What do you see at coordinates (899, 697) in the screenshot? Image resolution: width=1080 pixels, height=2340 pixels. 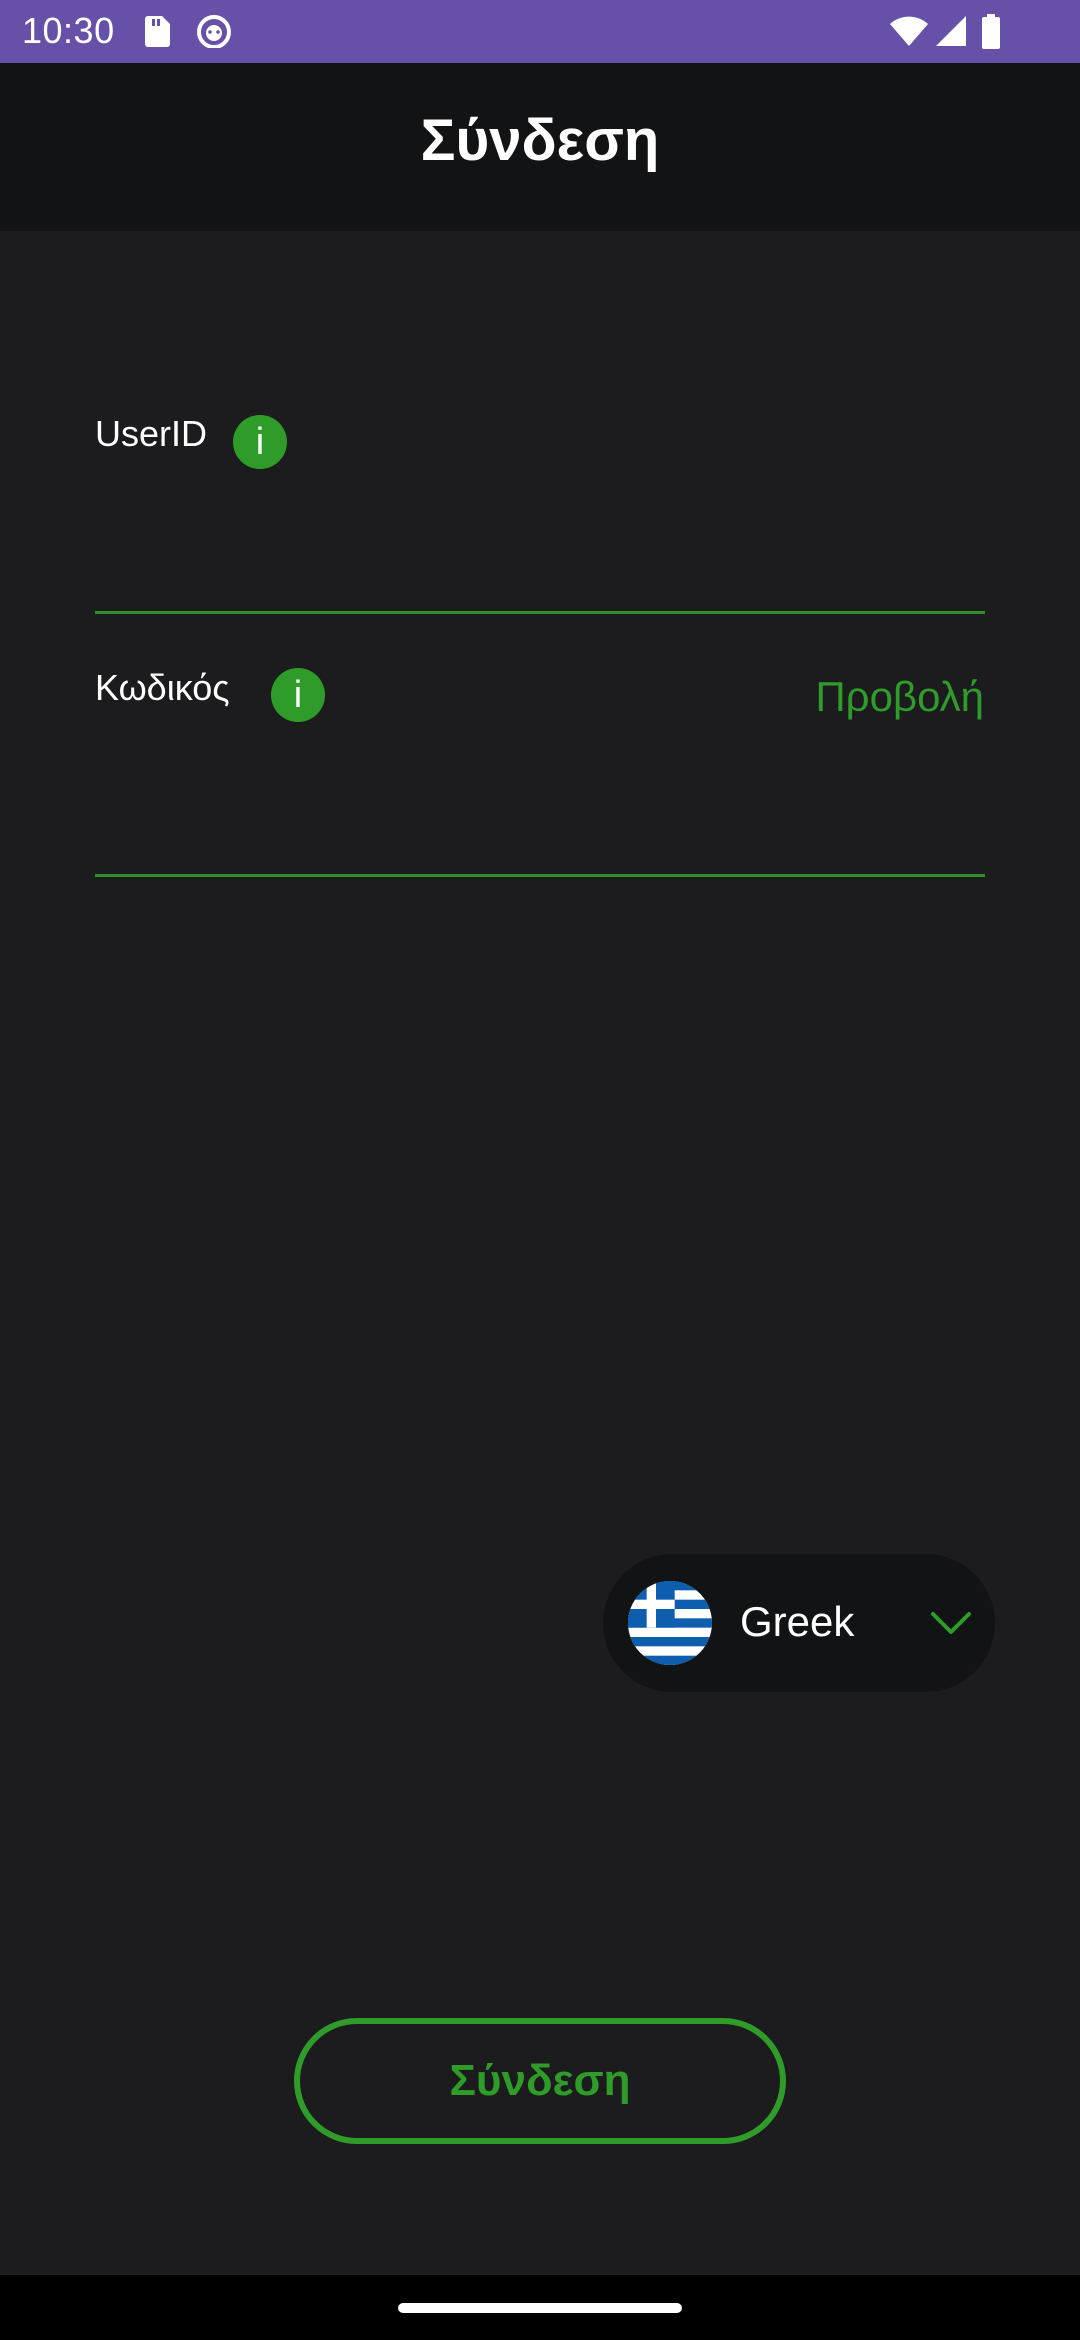 I see `show-password-button: Προβολή` at bounding box center [899, 697].